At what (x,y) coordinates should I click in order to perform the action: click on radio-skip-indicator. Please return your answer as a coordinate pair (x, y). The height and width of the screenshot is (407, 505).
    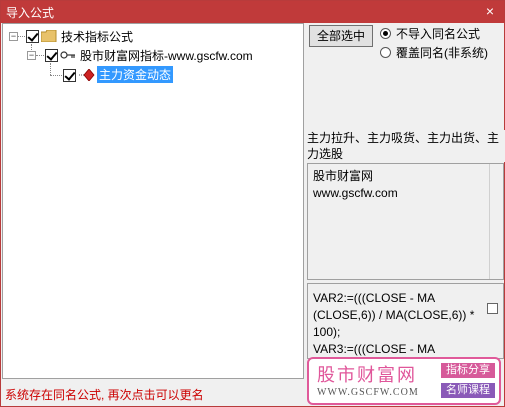
    Looking at the image, I should click on (385, 33).